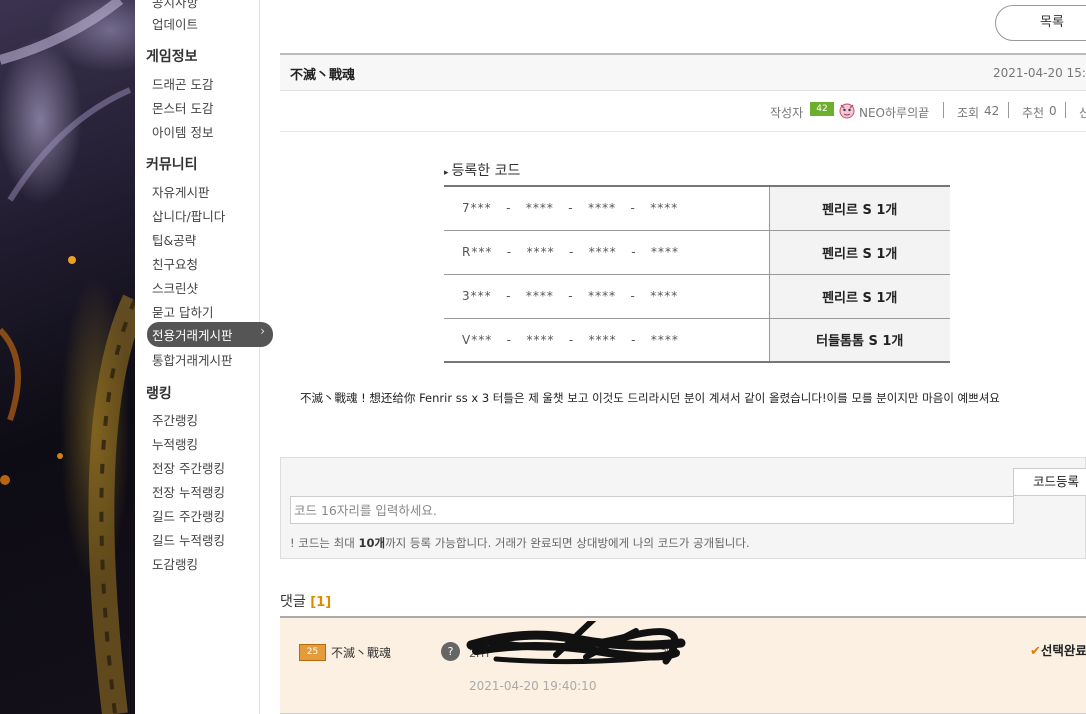  I want to click on code-value: R*** - **** - **** - ****, so click(606, 252).